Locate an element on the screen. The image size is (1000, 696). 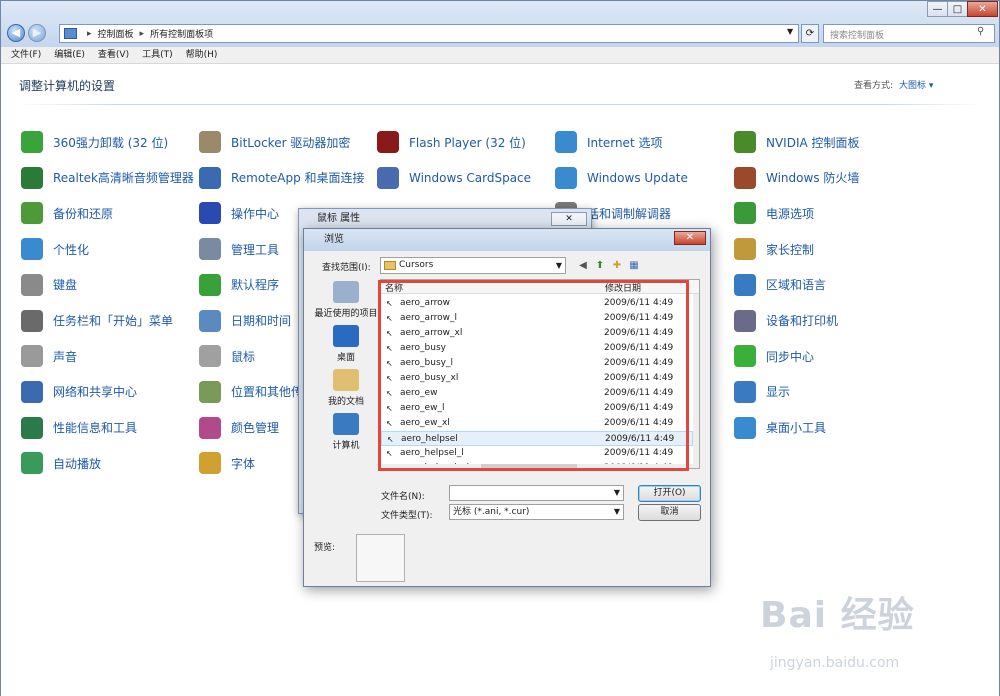
place-documents: 我的文档 is located at coordinates (346, 388).